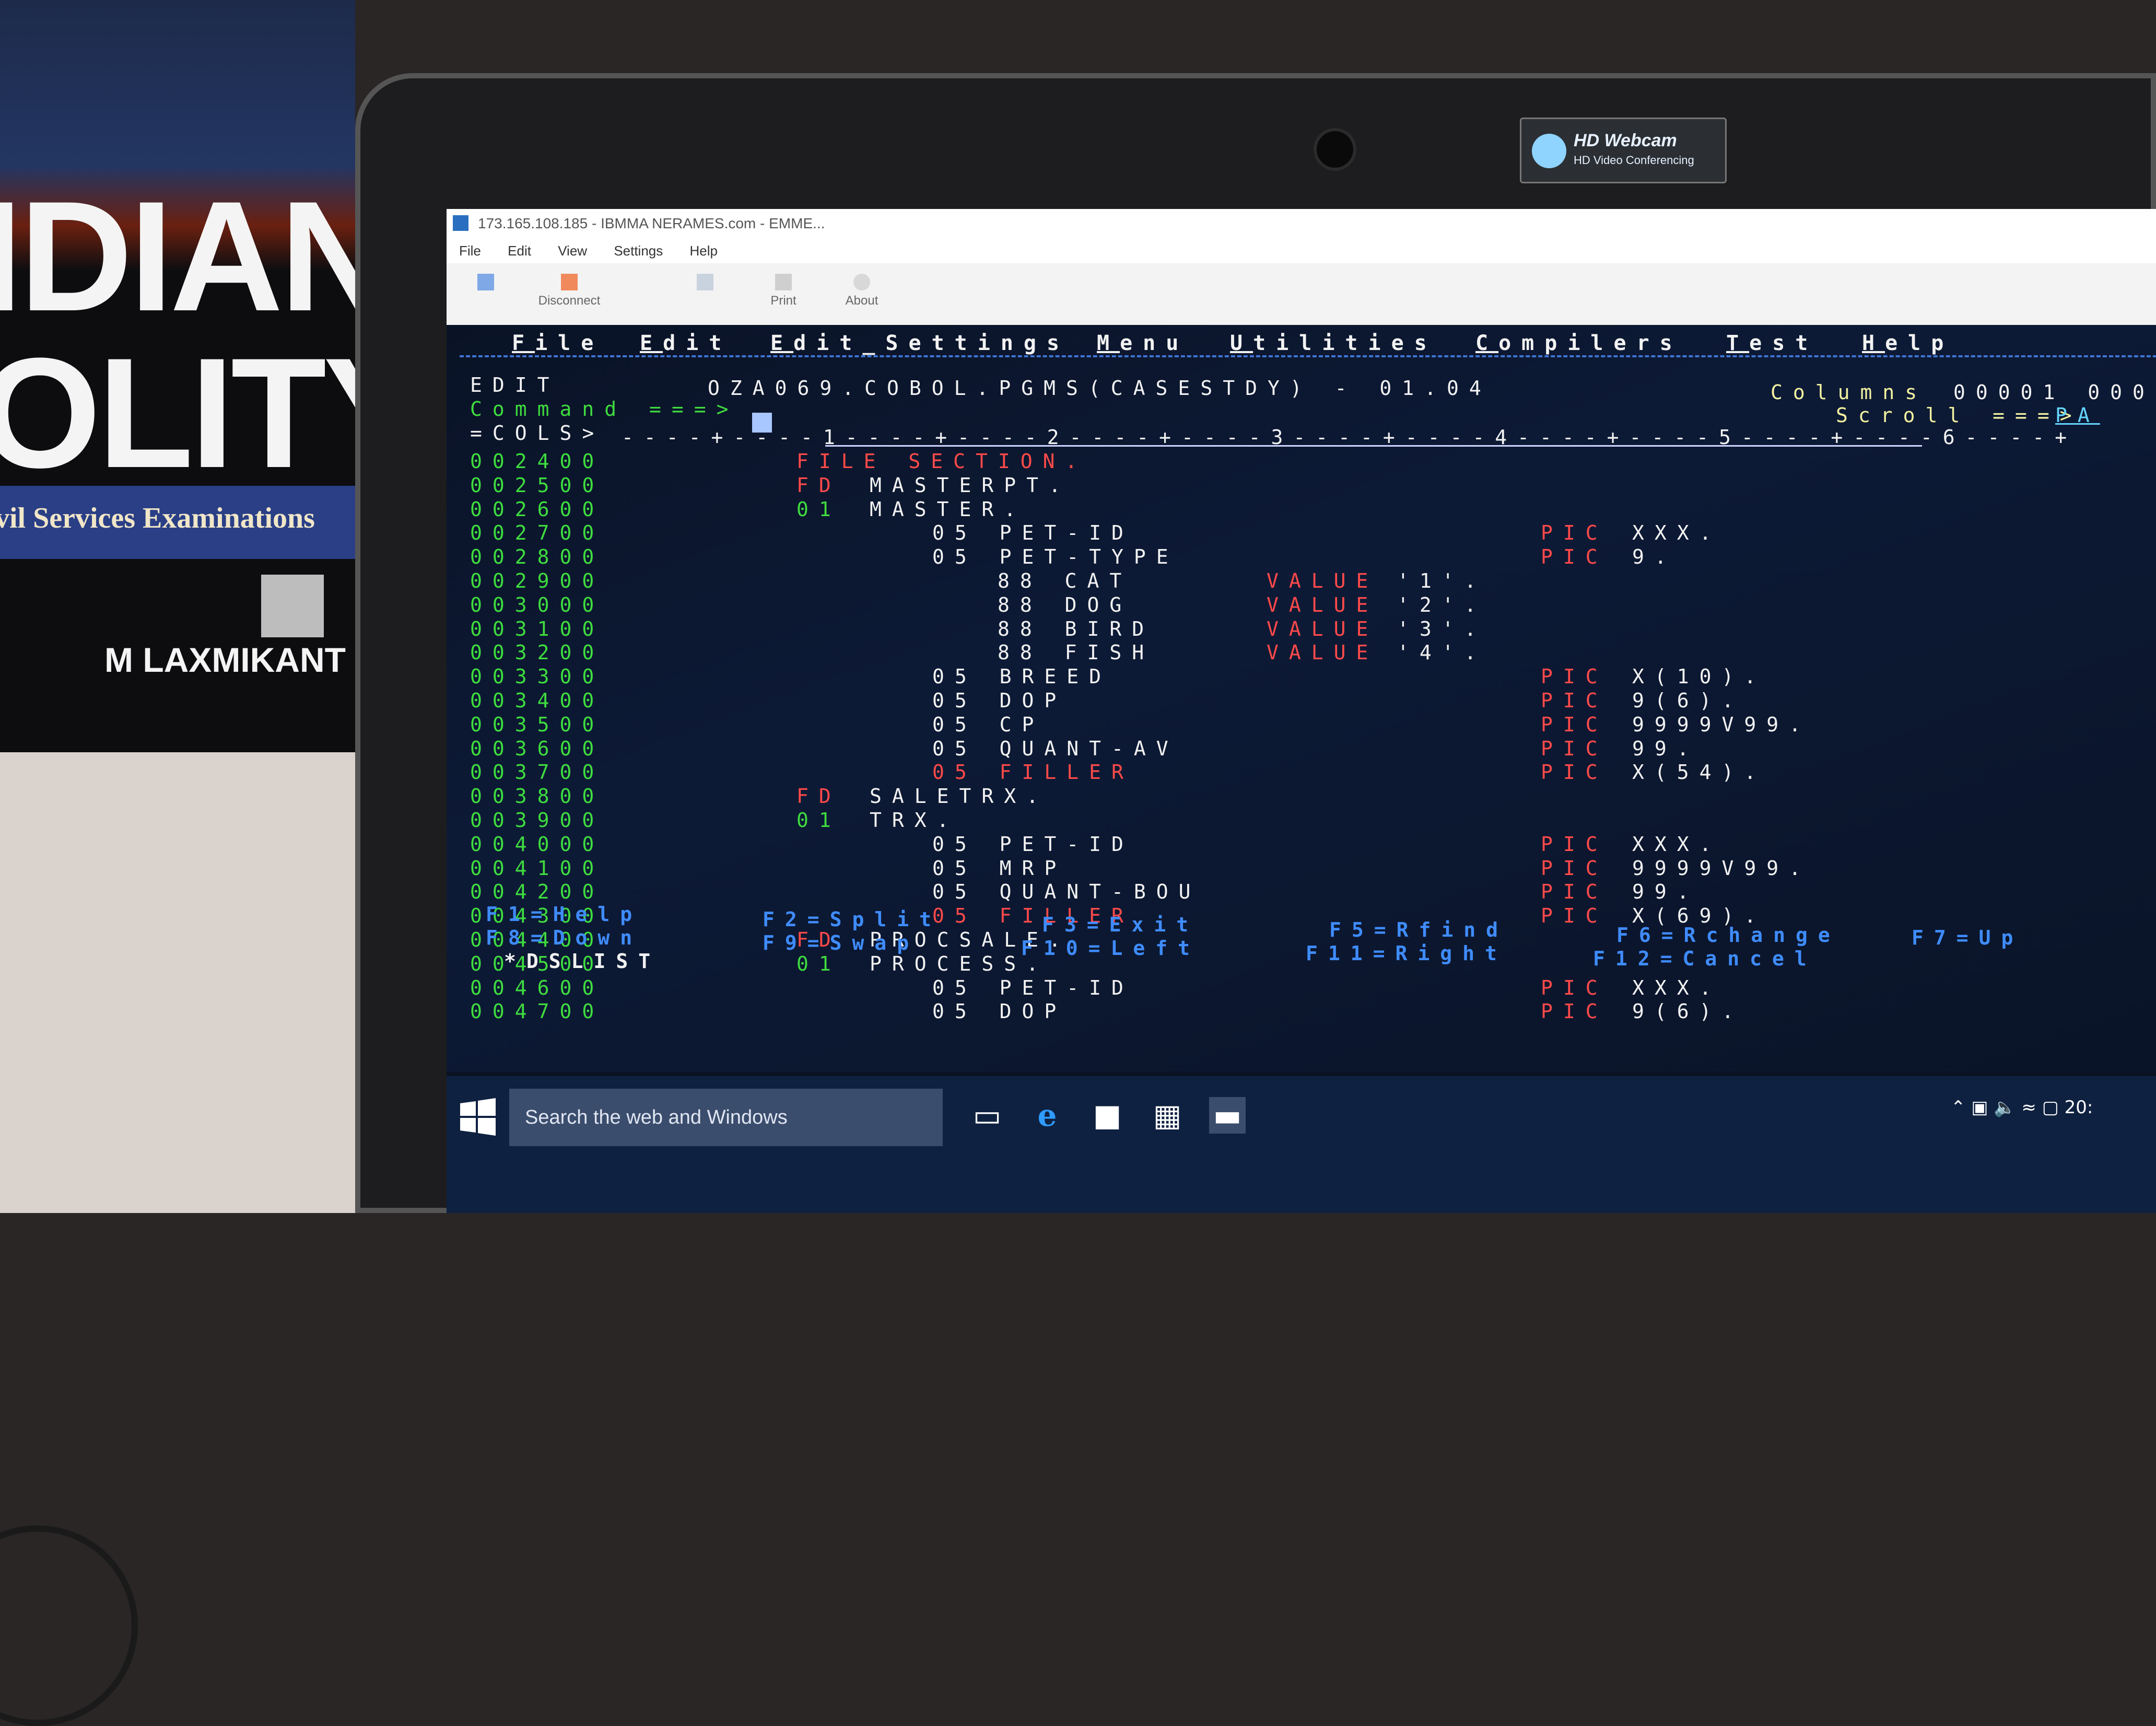  I want to click on fkey-f9-swap: F9=Swap, so click(841, 943).